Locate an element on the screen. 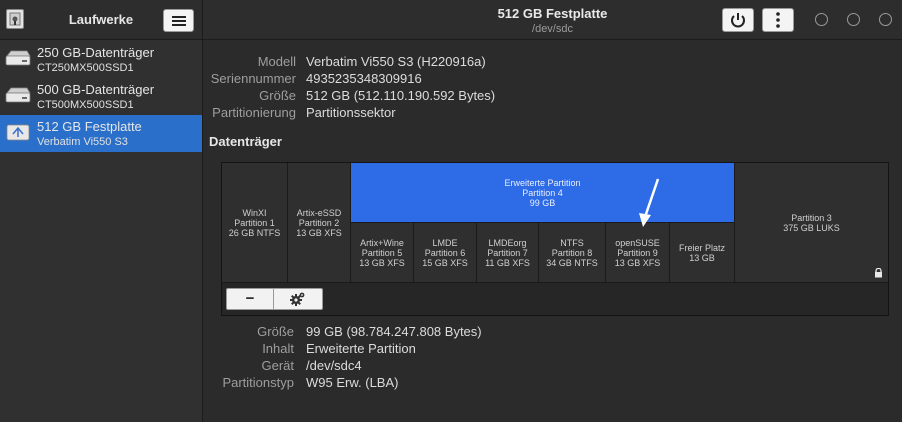  drive-name: 250 GB-Datenträger is located at coordinates (96, 52).